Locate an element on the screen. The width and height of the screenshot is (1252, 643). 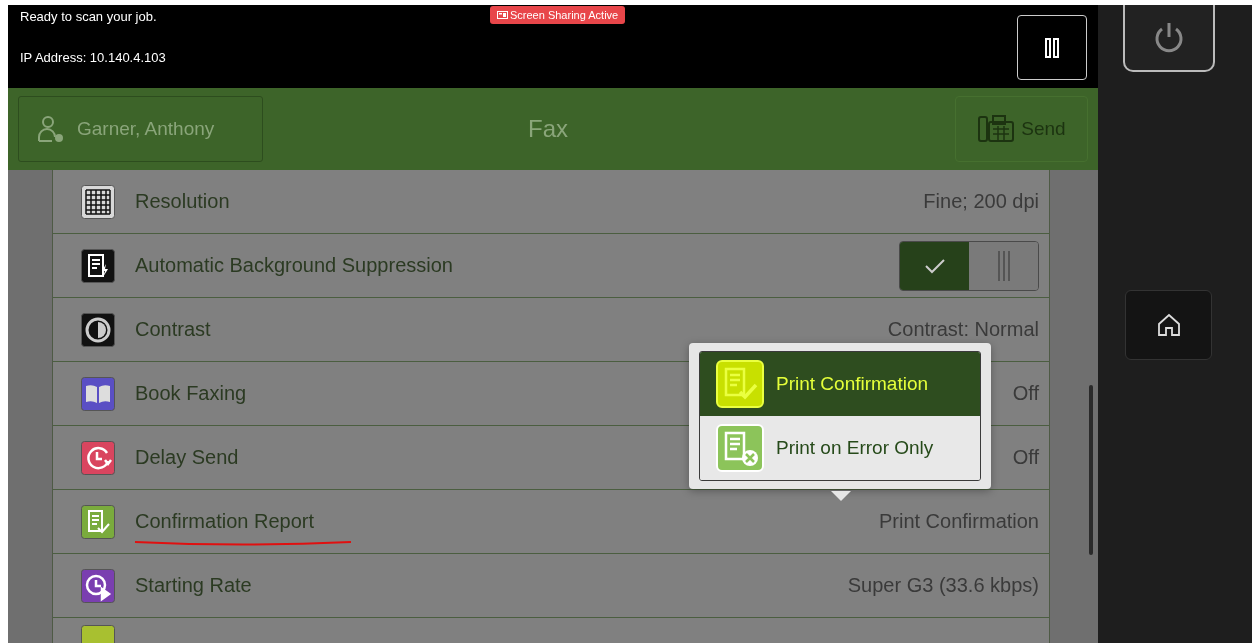
setting-row: Confirmation Report Print Confirmation is located at coordinates (551, 522).